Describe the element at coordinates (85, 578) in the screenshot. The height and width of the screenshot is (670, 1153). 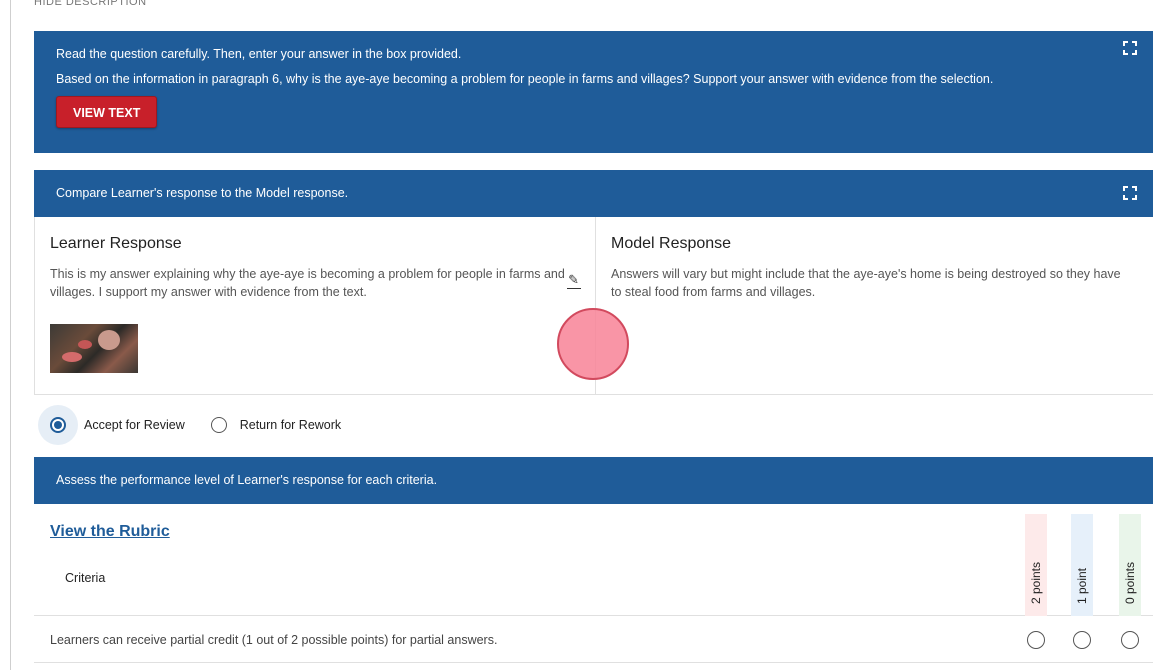
I see `criteria-column-header: Criteria` at that location.